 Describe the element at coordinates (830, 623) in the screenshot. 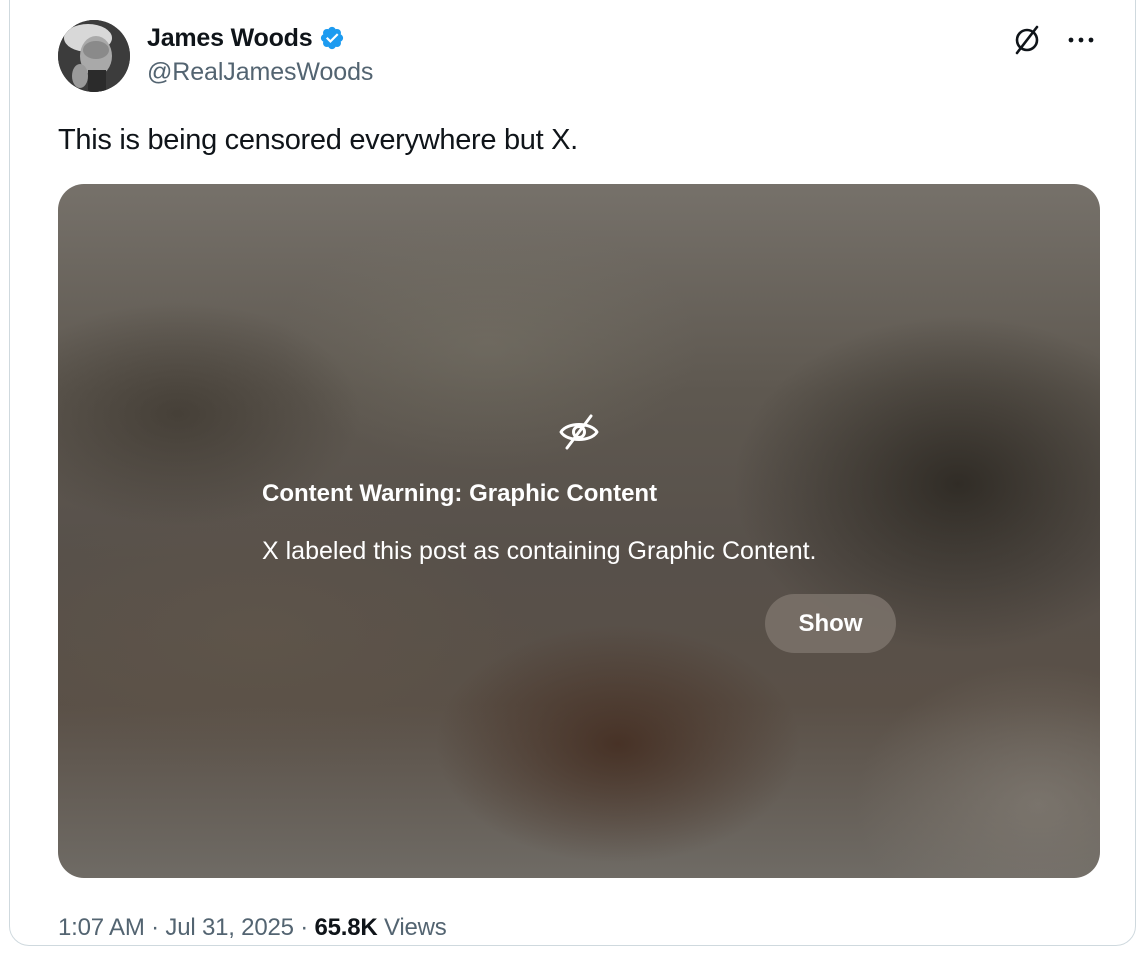

I see `show-button: Show` at that location.